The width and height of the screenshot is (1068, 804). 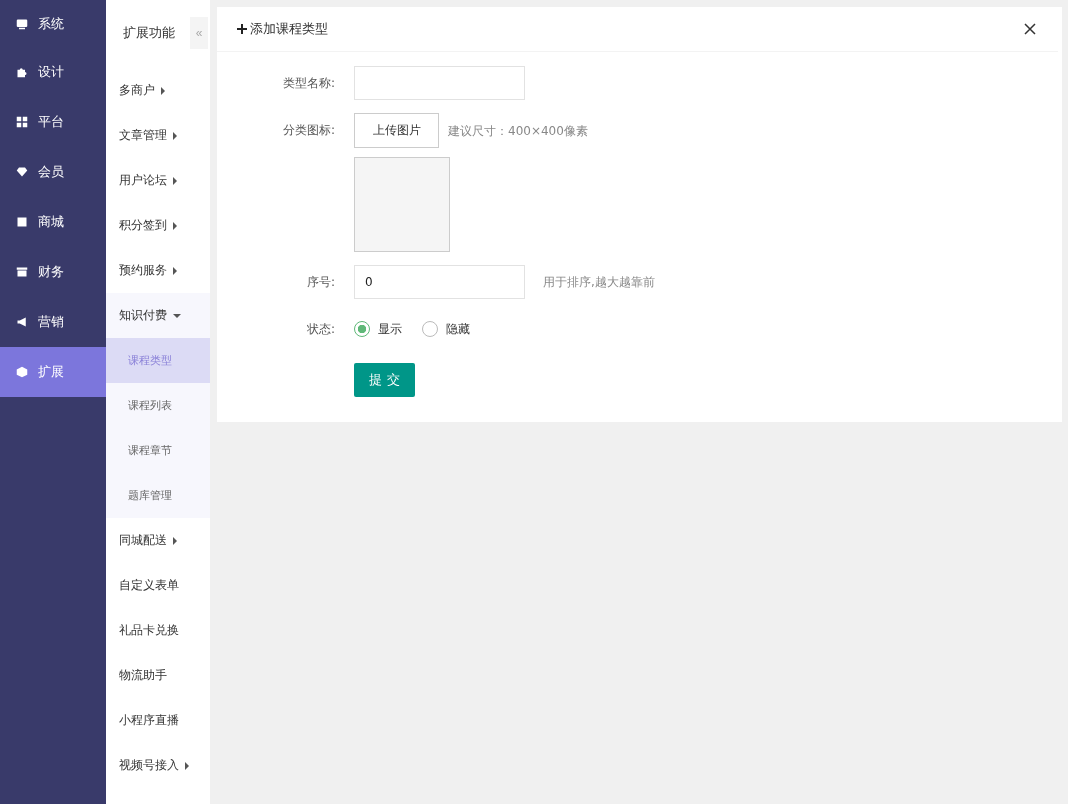 What do you see at coordinates (158, 405) in the screenshot?
I see `submenu-item: 课程列表` at bounding box center [158, 405].